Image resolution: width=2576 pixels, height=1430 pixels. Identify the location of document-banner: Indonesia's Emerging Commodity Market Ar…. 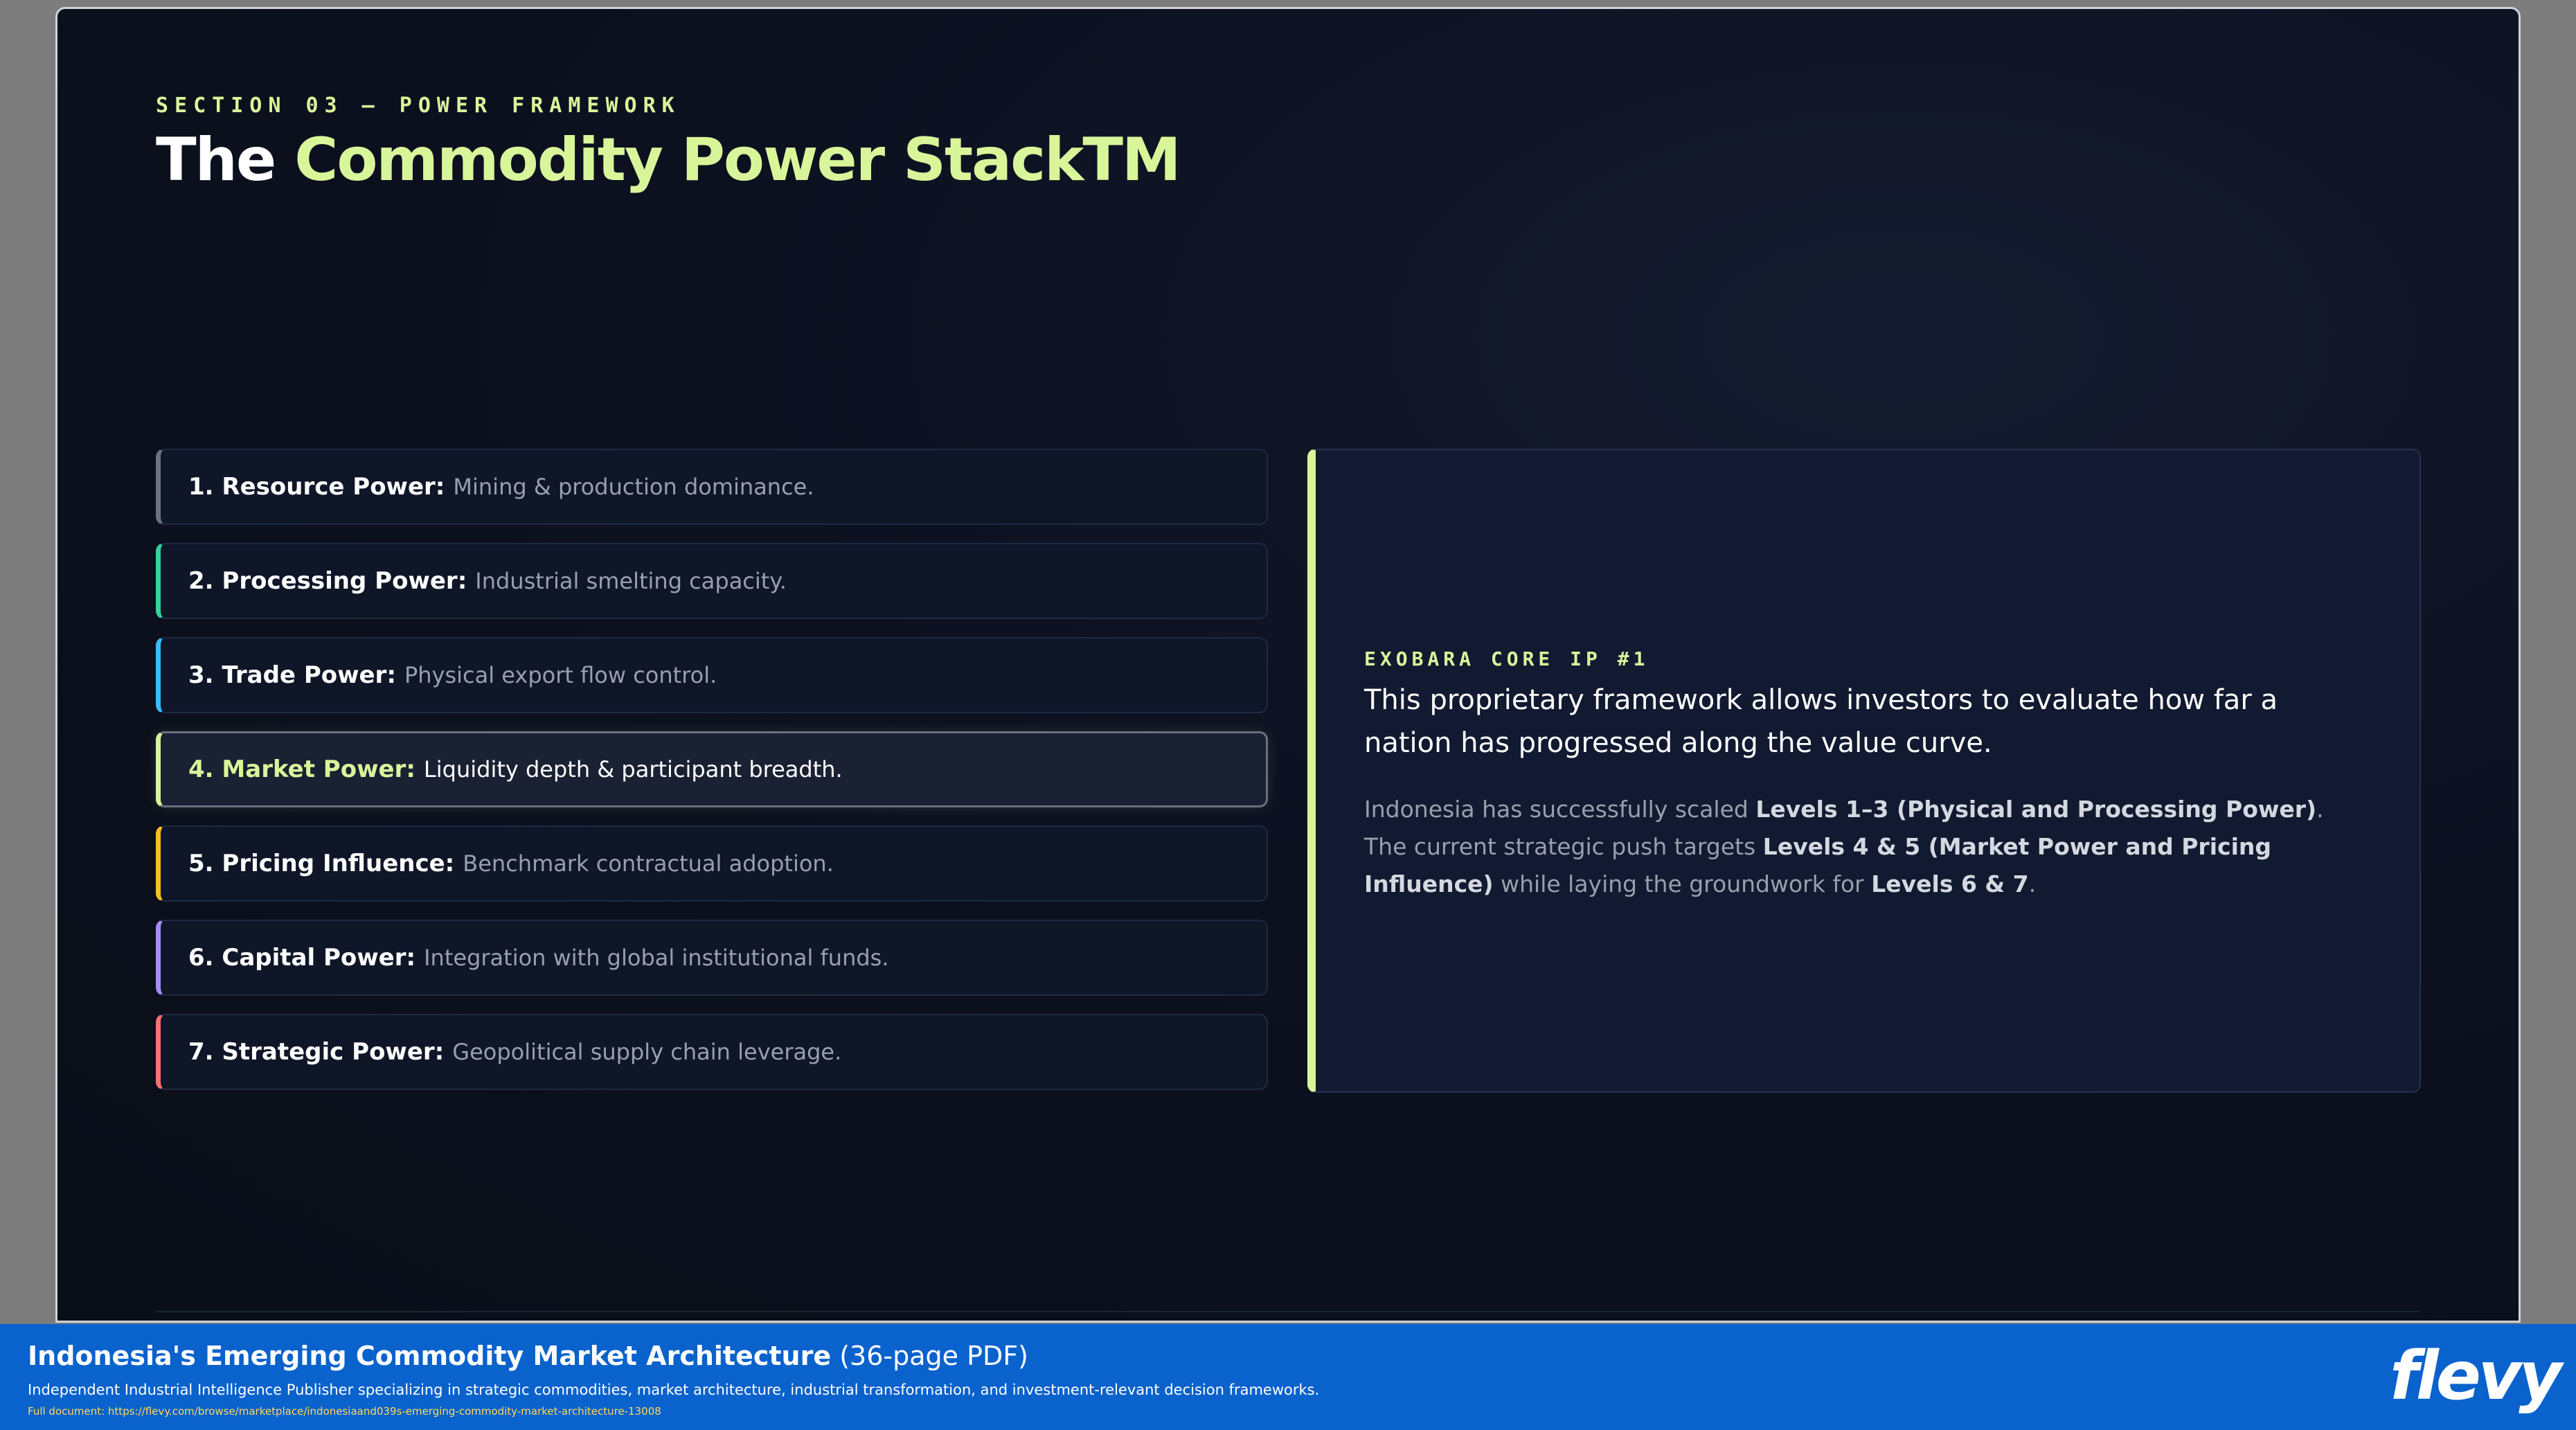
(1288, 1377).